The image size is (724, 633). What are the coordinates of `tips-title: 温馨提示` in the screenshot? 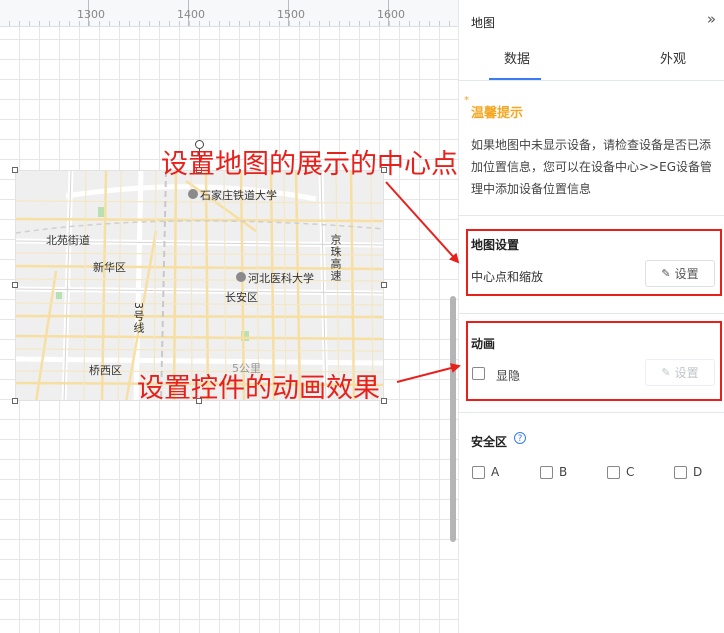 It's located at (497, 113).